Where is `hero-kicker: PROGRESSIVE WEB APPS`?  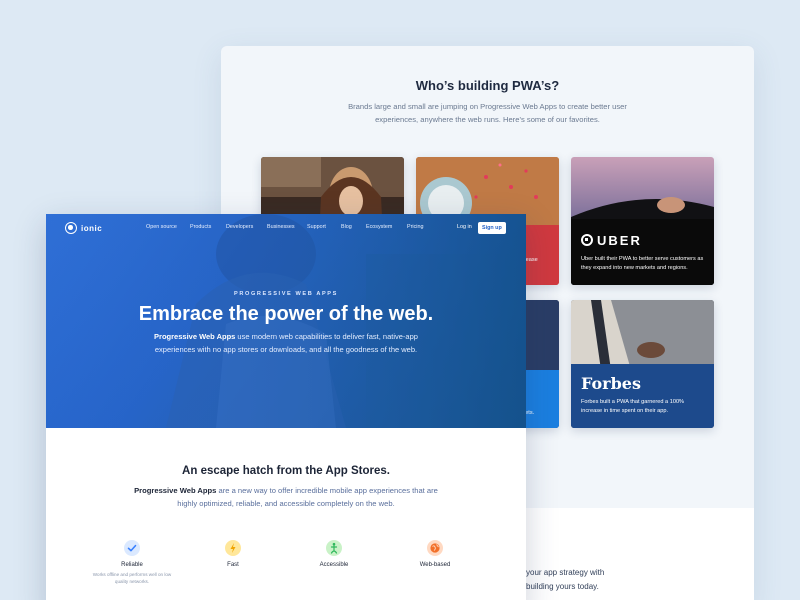 hero-kicker: PROGRESSIVE WEB APPS is located at coordinates (286, 294).